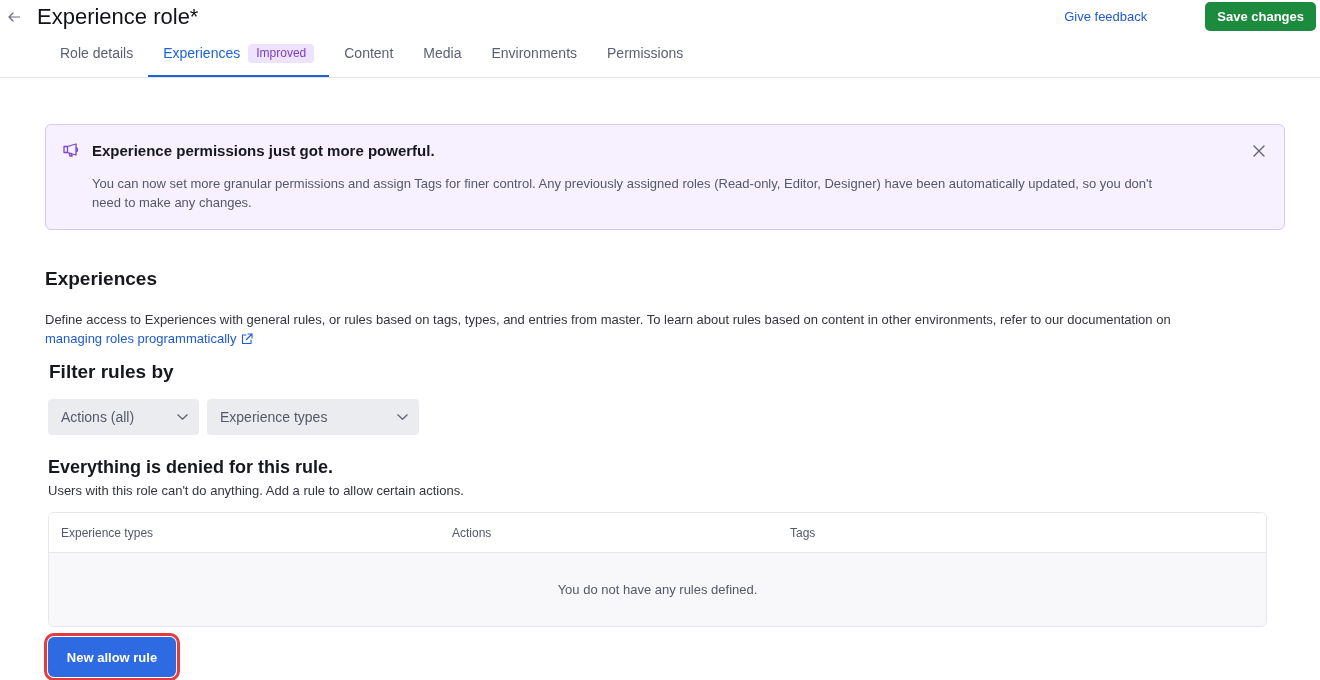 The width and height of the screenshot is (1320, 680). Describe the element at coordinates (263, 150) in the screenshot. I see `banner-title: Experience permissions just got more powerful.` at that location.